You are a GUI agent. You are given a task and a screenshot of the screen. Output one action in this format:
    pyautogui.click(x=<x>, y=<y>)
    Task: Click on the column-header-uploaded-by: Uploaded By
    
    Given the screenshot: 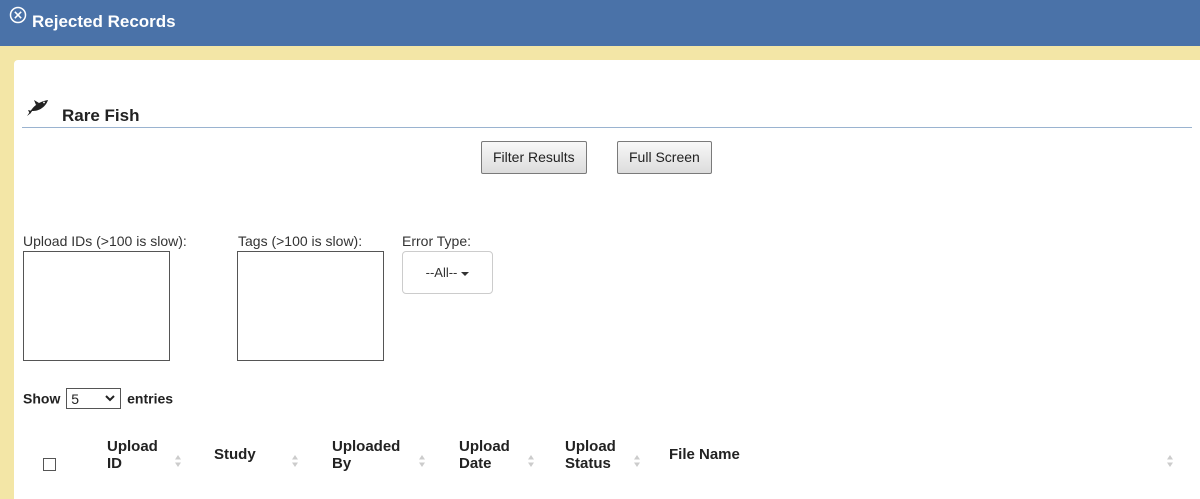 What is the action you would take?
    pyautogui.click(x=366, y=455)
    